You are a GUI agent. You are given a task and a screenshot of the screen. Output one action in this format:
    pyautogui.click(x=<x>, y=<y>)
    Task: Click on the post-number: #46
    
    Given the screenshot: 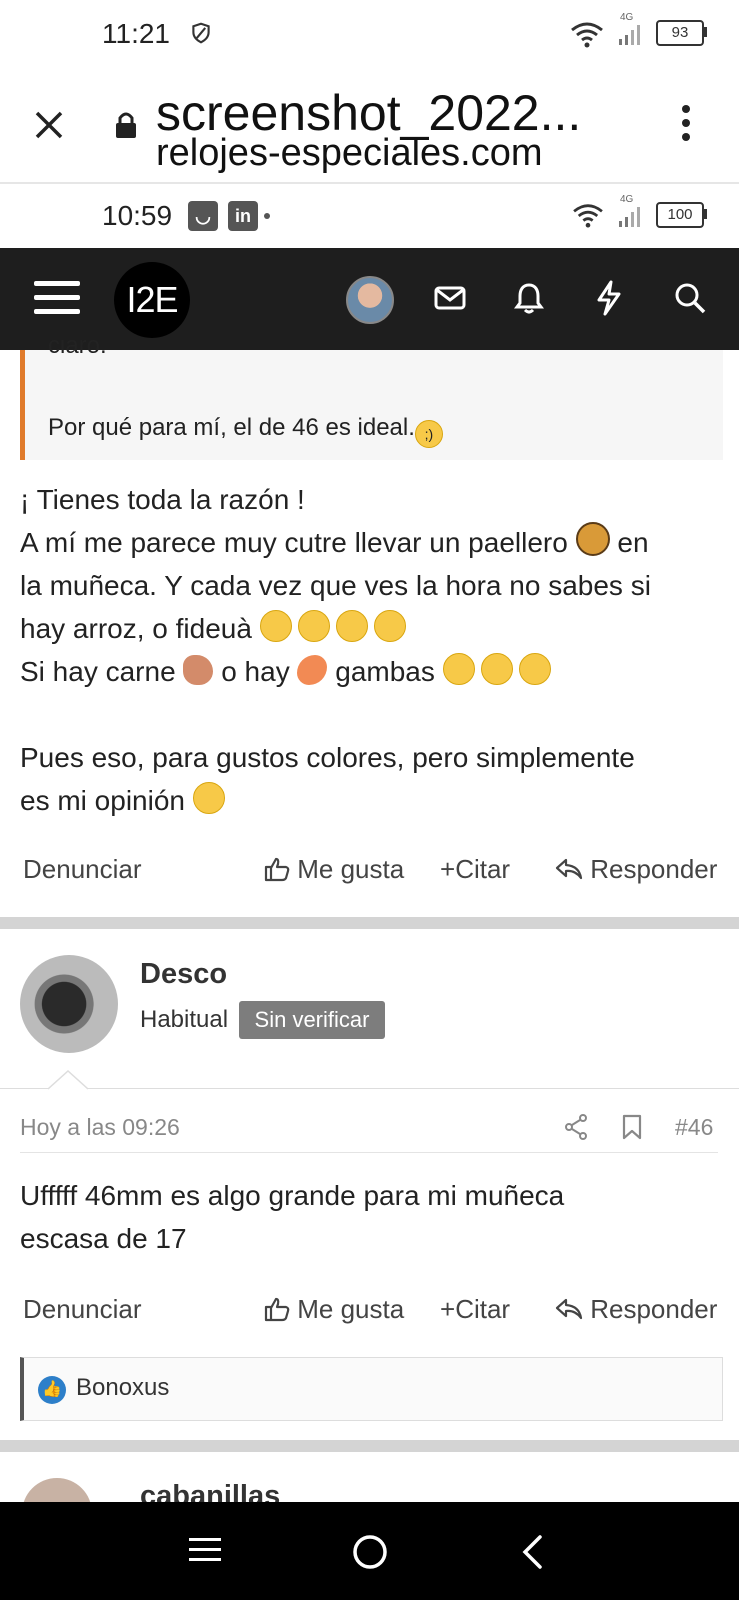 What is the action you would take?
    pyautogui.click(x=694, y=1127)
    